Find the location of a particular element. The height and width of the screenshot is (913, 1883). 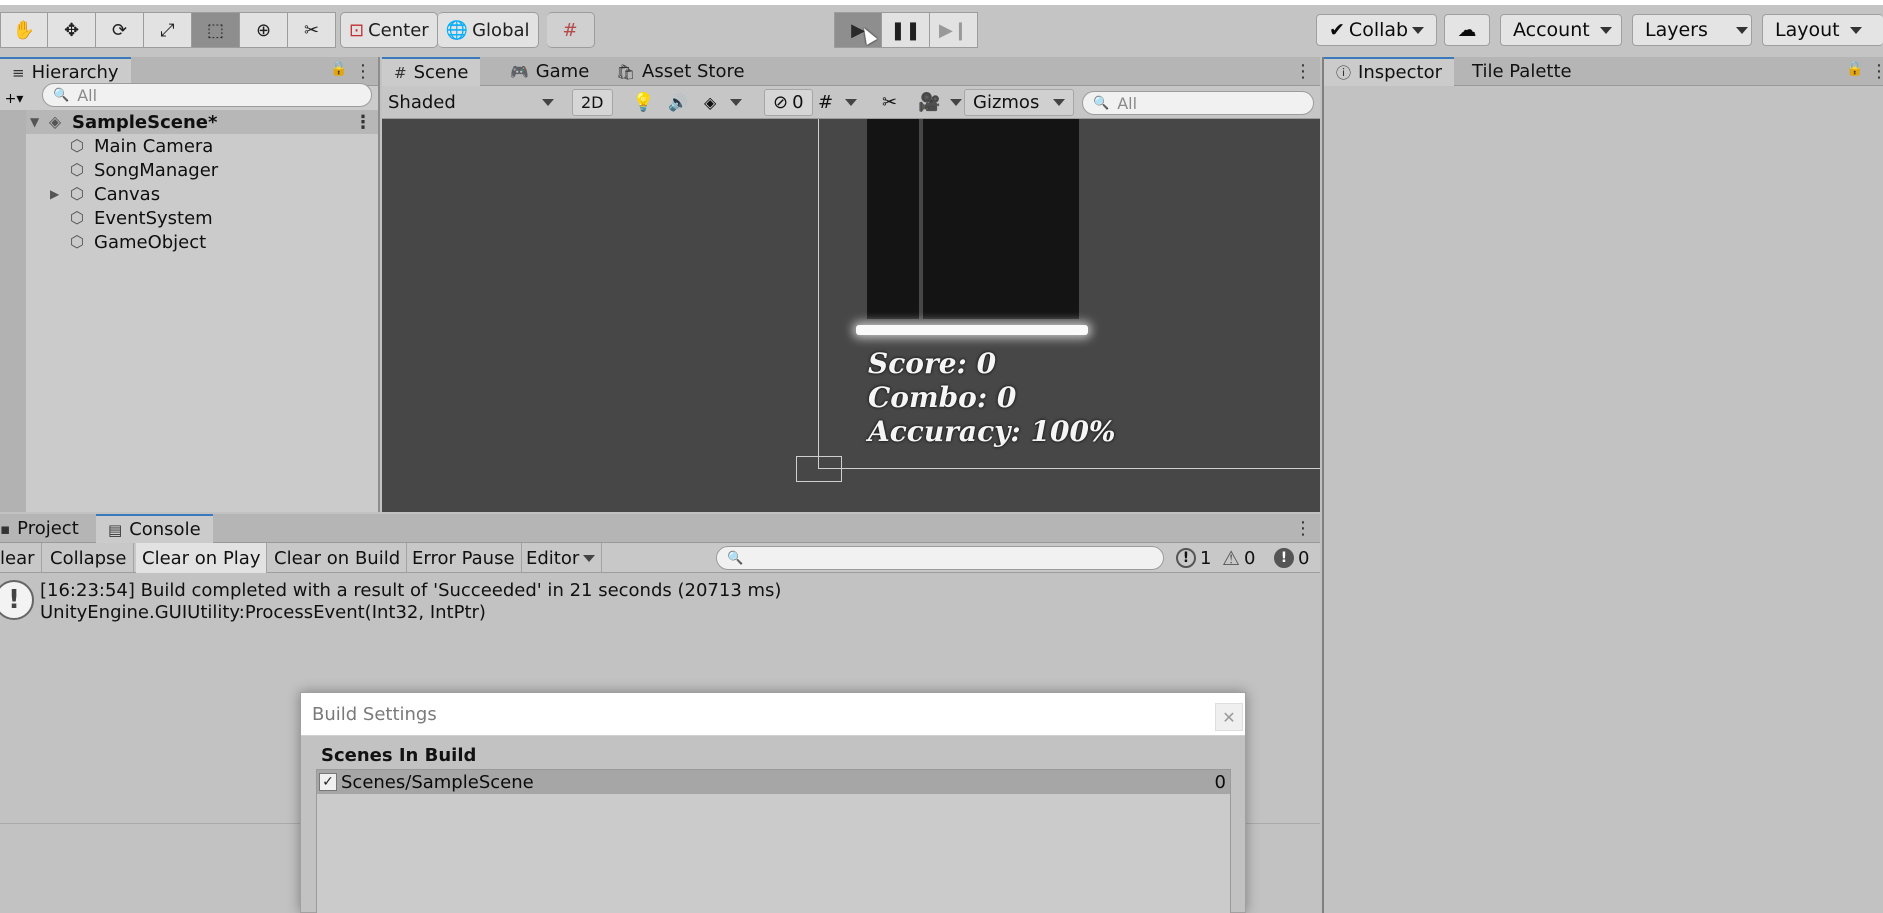

account-dropdown: Account is located at coordinates (1561, 30).